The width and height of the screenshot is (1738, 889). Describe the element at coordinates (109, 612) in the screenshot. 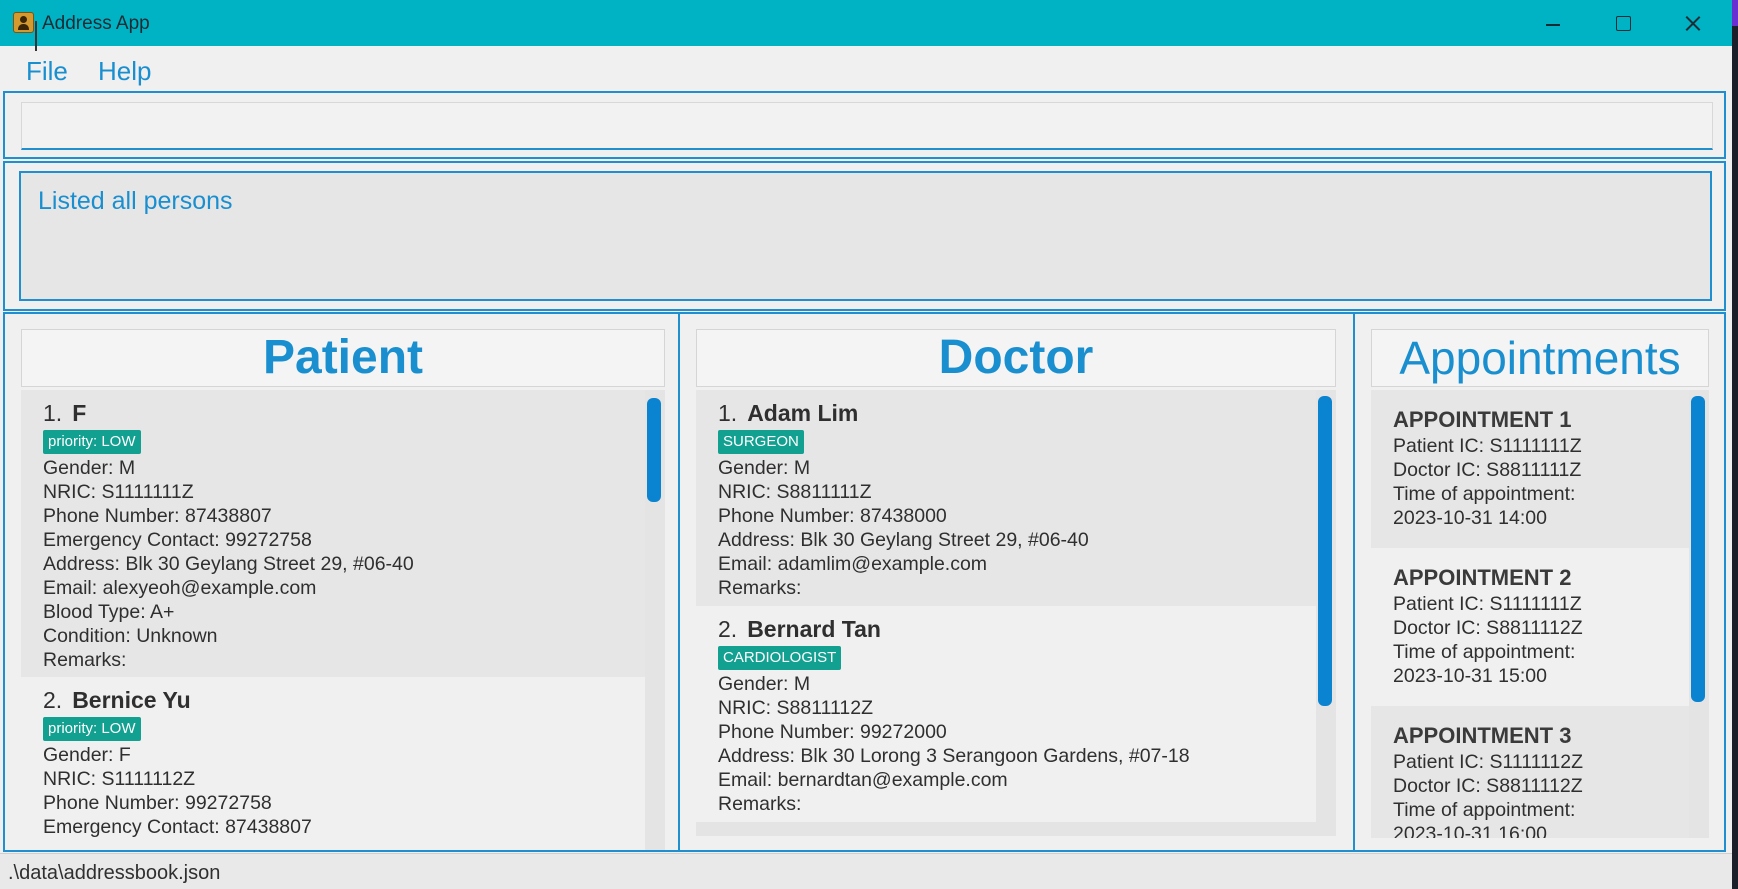

I see `patient-blood-type: Blood Type: A+` at that location.